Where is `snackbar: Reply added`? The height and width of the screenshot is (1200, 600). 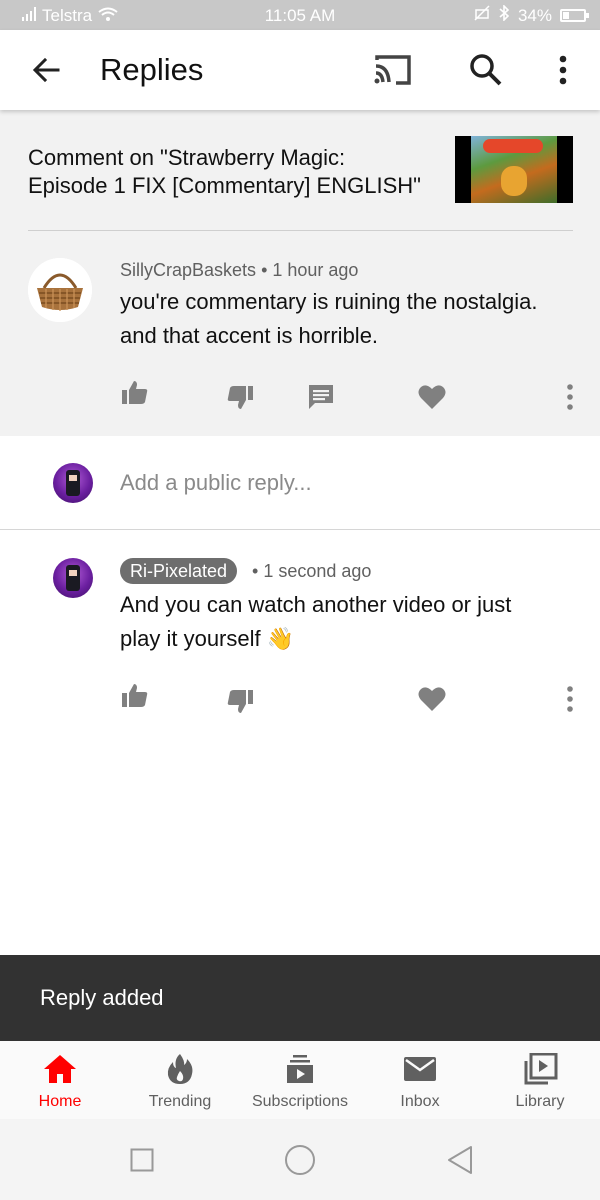
snackbar: Reply added is located at coordinates (300, 998).